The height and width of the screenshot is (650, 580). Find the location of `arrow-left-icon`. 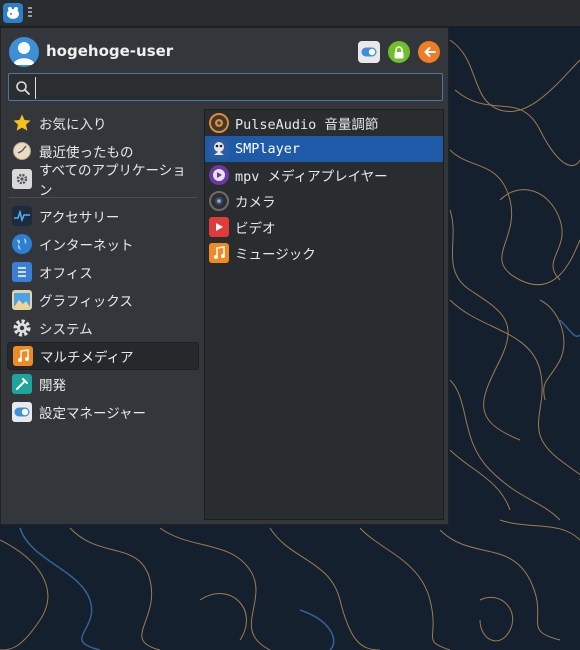

arrow-left-icon is located at coordinates (430, 52).